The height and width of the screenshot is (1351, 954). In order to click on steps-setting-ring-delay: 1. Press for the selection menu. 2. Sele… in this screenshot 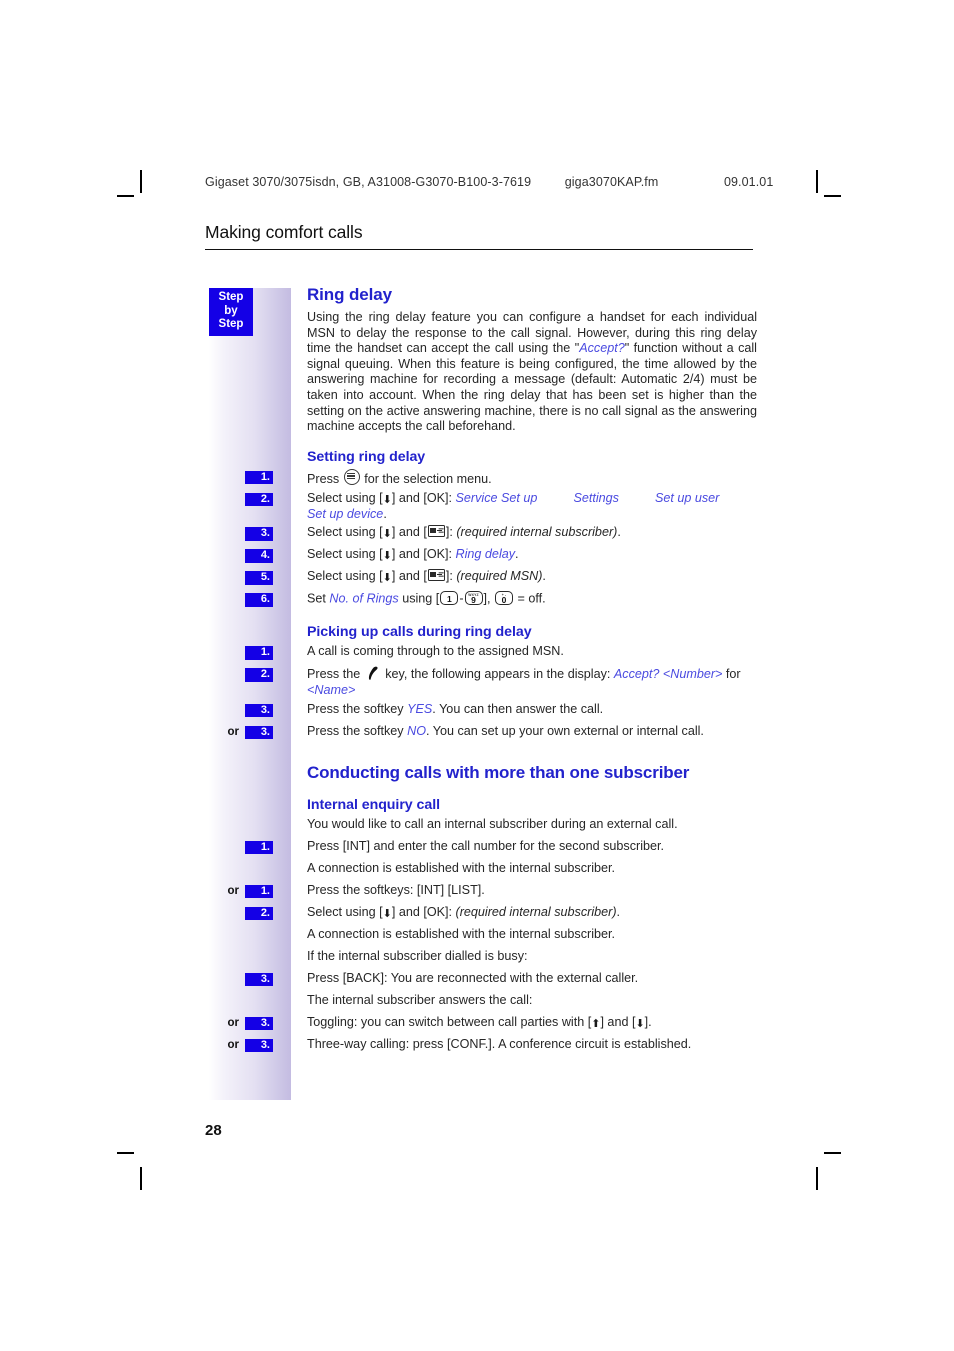, I will do `click(501, 539)`.